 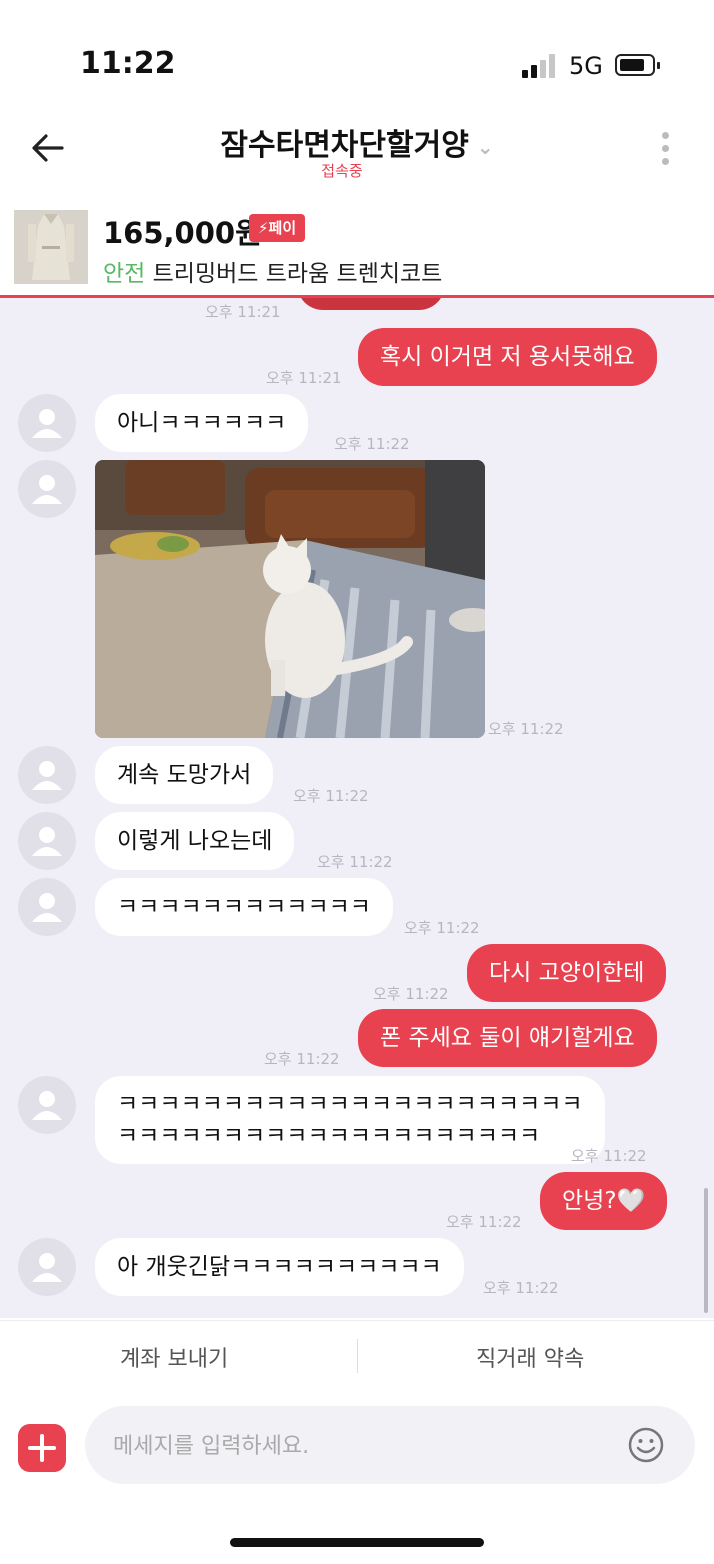 What do you see at coordinates (541, 66) in the screenshot?
I see `signal-icon` at bounding box center [541, 66].